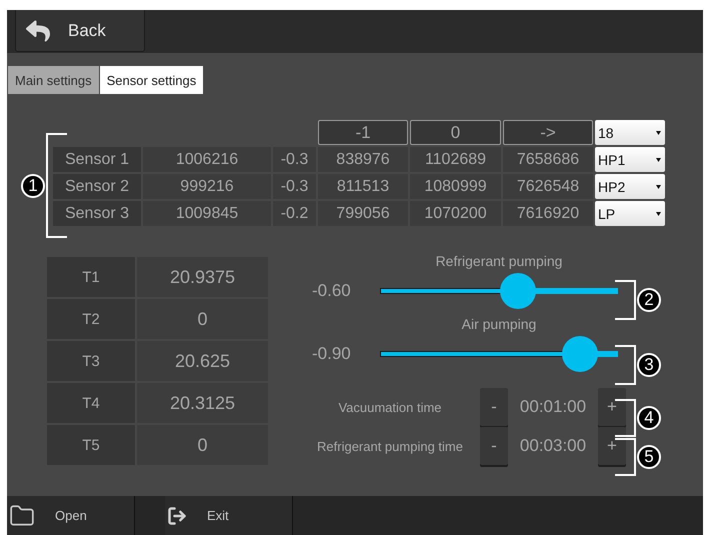  Describe the element at coordinates (363, 186) in the screenshot. I see `table-cell: 811513` at that location.